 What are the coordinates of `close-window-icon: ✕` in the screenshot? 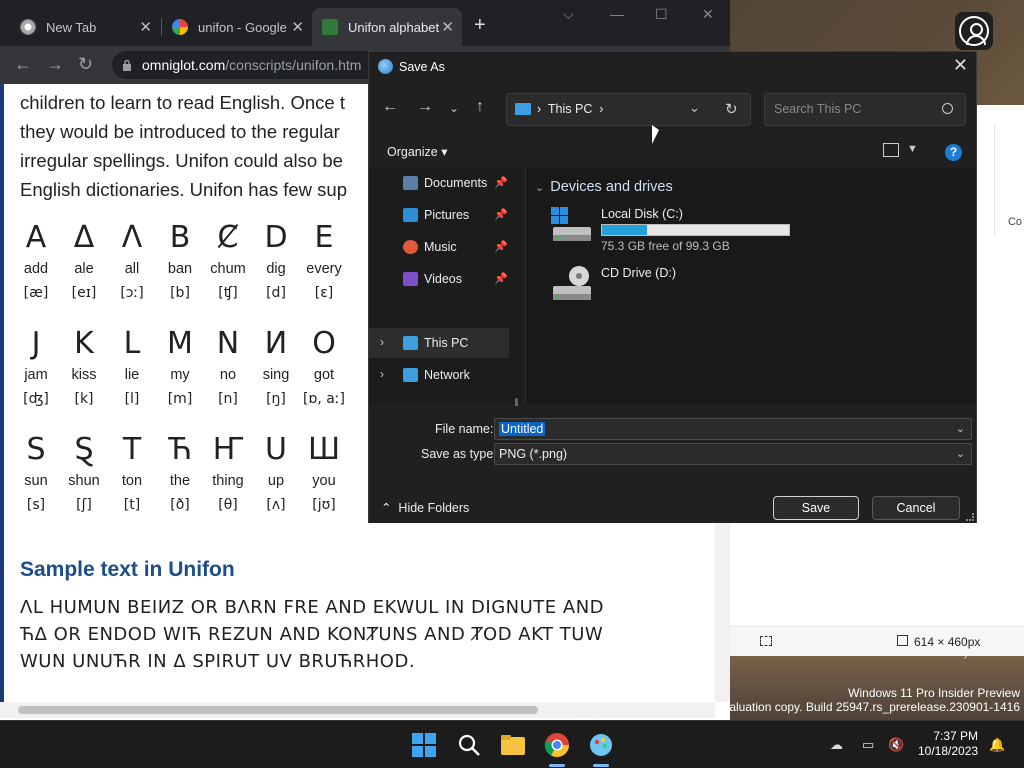 It's located at (708, 14).